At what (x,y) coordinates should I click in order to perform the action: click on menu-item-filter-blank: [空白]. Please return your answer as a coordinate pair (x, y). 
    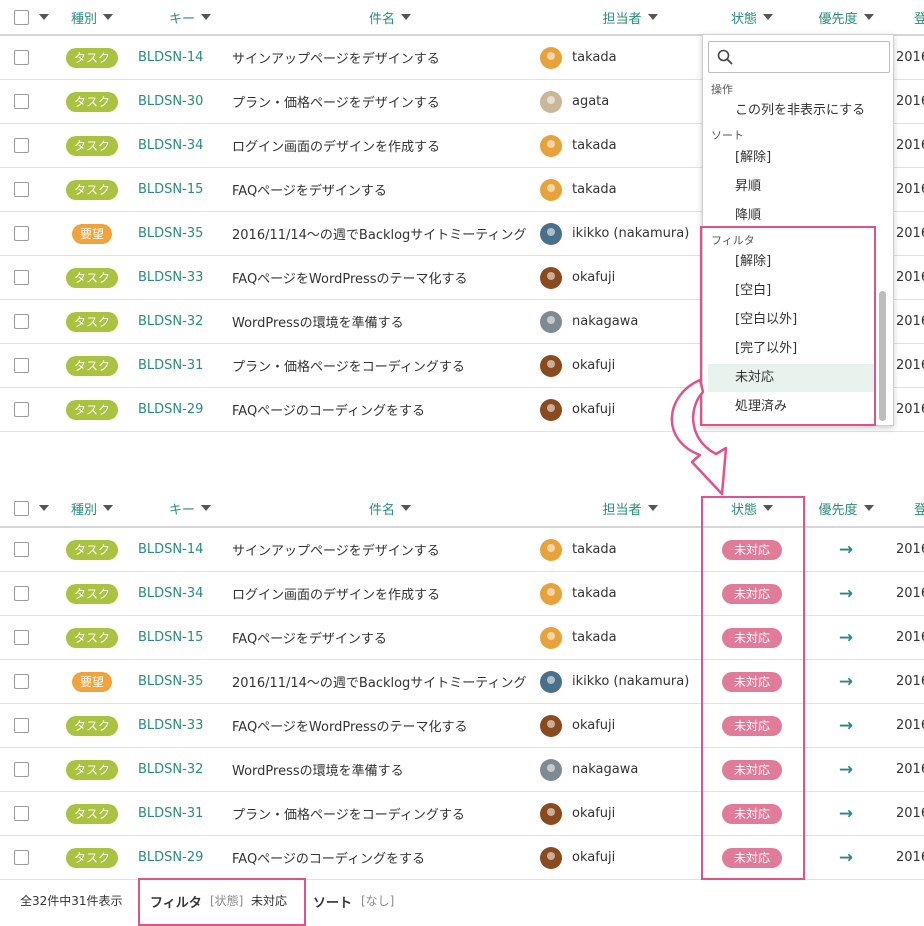
    Looking at the image, I should click on (792, 291).